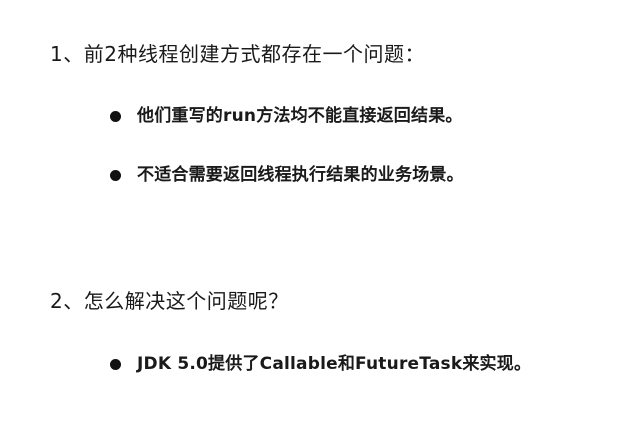 The image size is (638, 434). What do you see at coordinates (334, 364) in the screenshot?
I see `bullet-text: JDK 5.0提供了Callable和FutureTask来实现。` at bounding box center [334, 364].